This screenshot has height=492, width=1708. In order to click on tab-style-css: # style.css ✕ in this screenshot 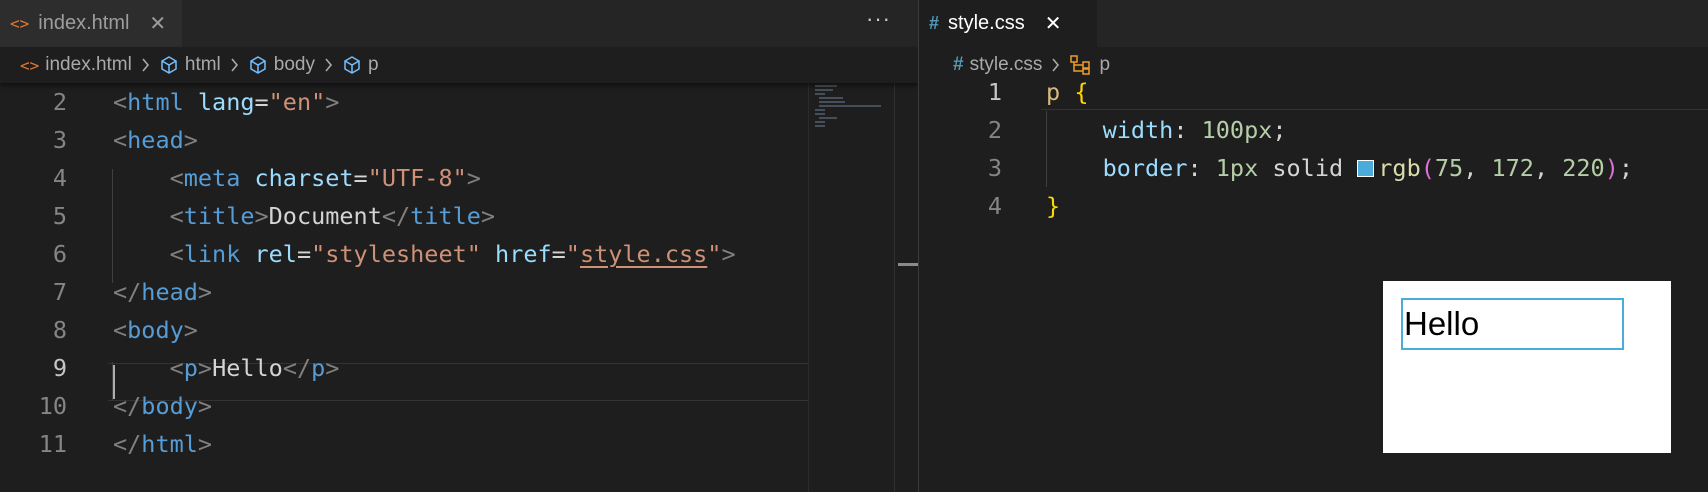, I will do `click(1008, 23)`.